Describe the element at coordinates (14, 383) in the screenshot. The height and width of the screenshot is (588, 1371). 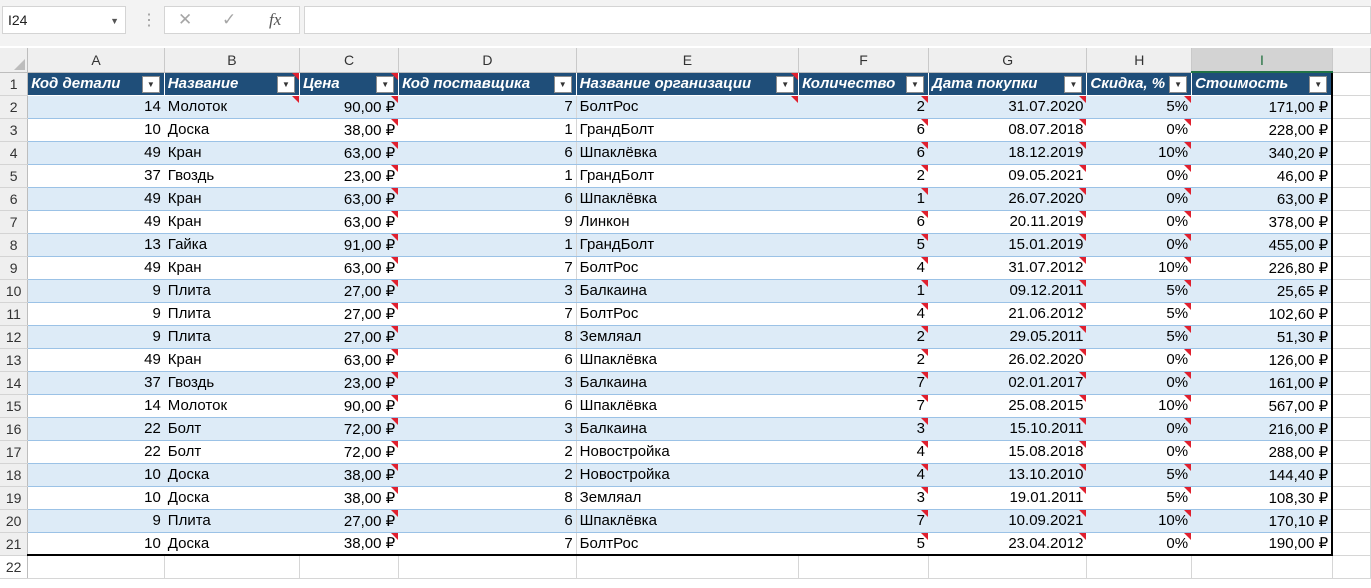
I see `row-header: 14` at that location.